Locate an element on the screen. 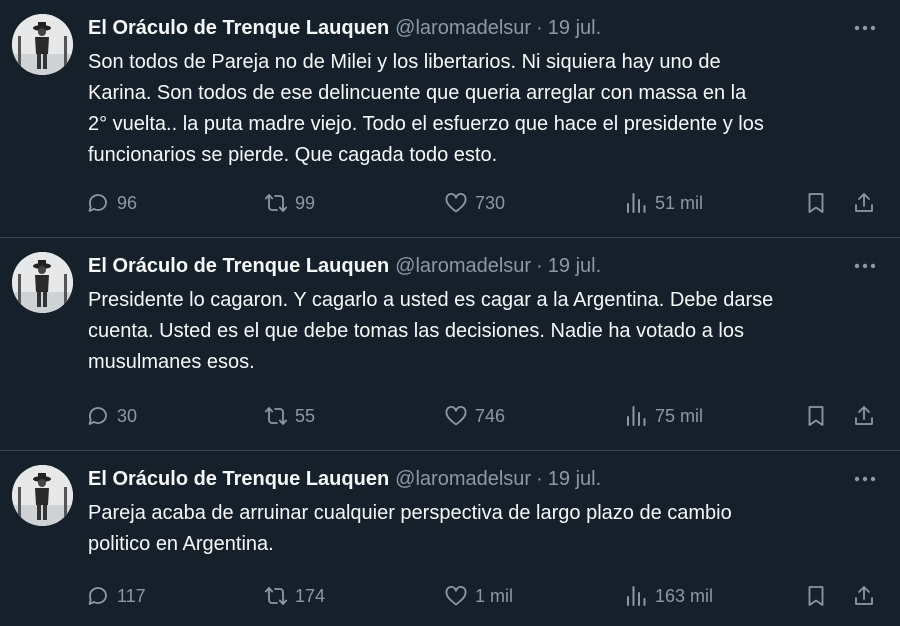  reply-button: 30 is located at coordinates (111, 416).